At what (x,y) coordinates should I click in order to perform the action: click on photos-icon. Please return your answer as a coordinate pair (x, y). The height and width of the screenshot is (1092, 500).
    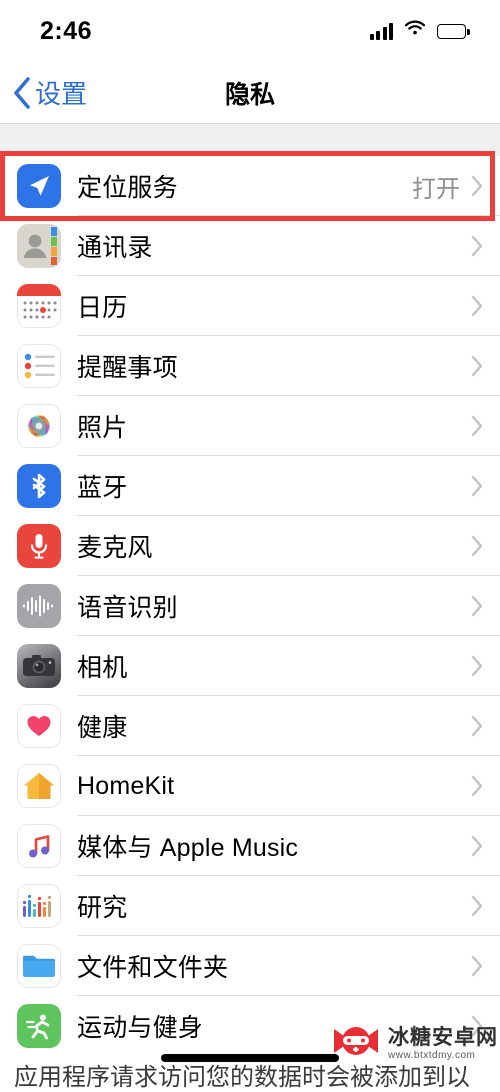
    Looking at the image, I should click on (39, 426).